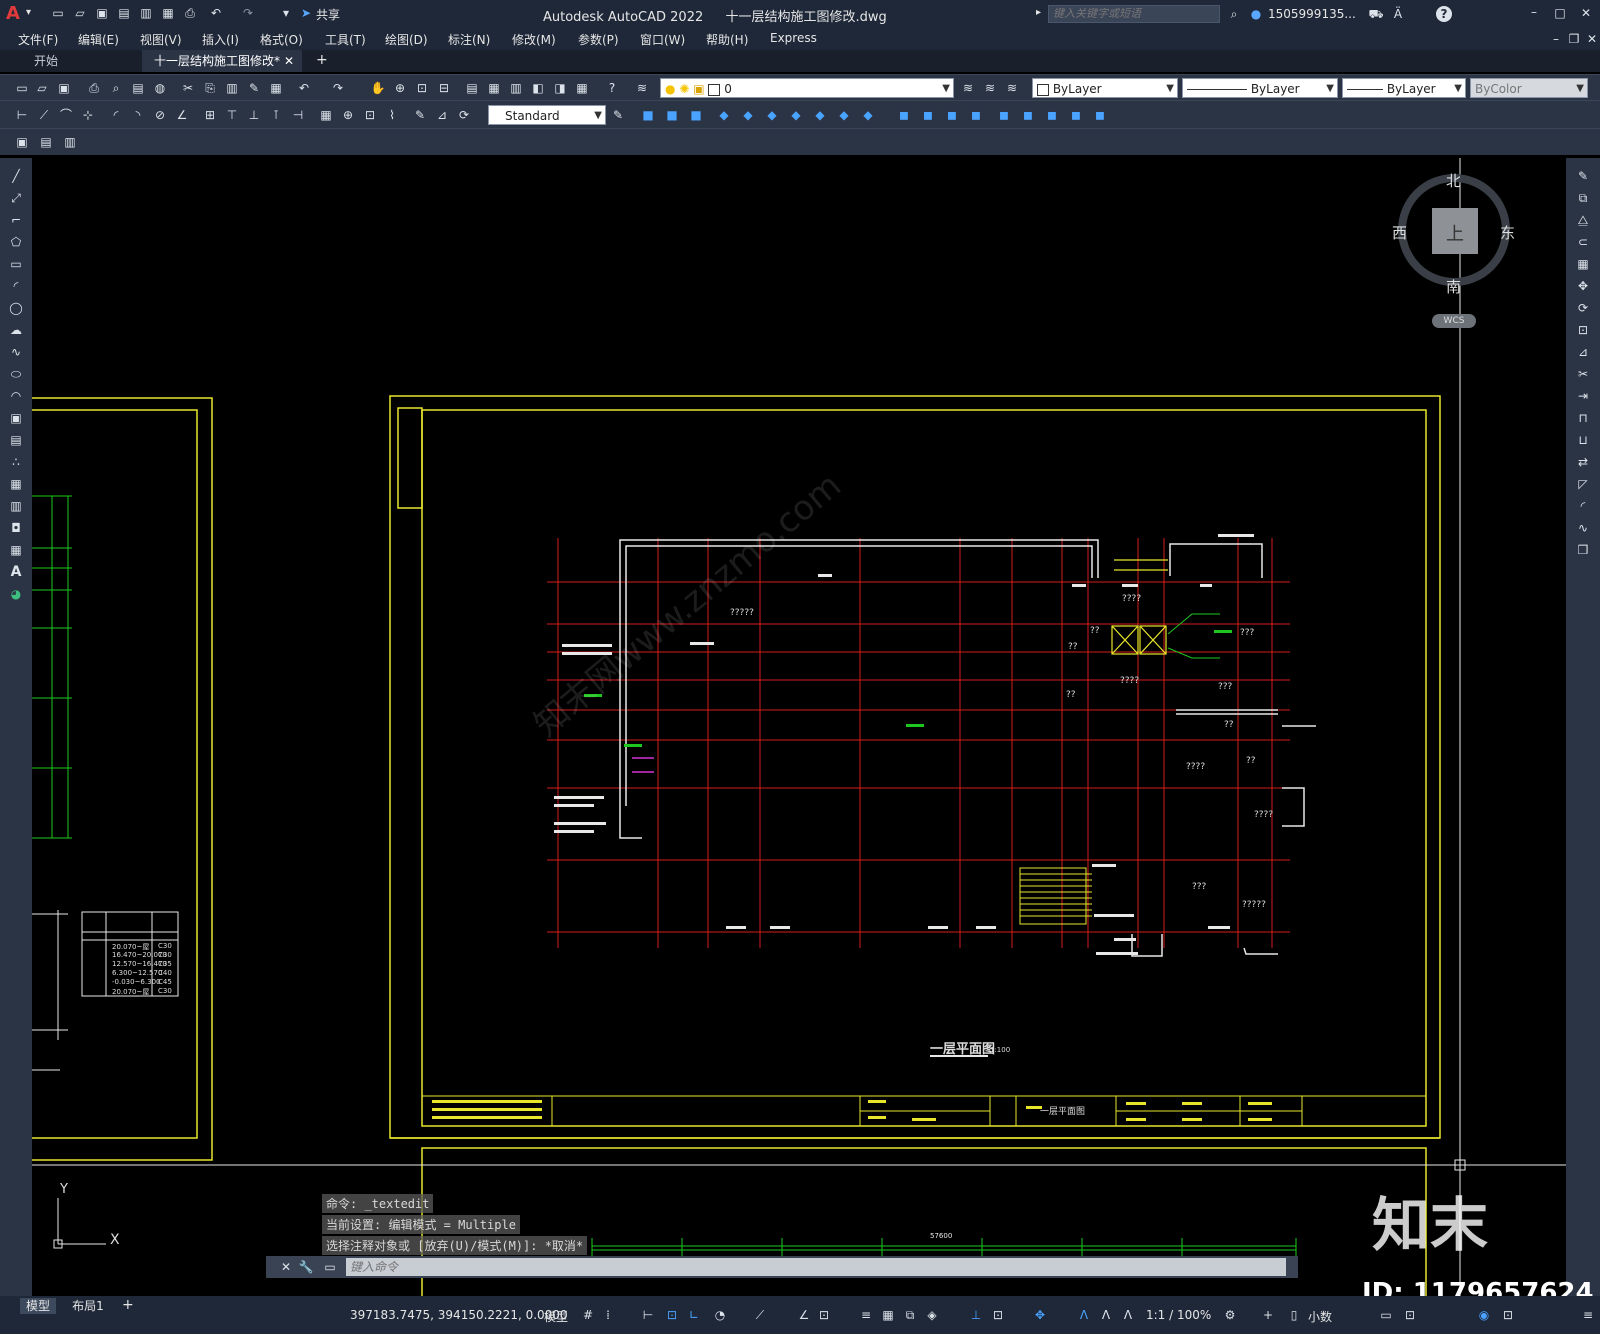  I want to click on annotation-scale-icon: Ʌ, so click(1128, 1315).